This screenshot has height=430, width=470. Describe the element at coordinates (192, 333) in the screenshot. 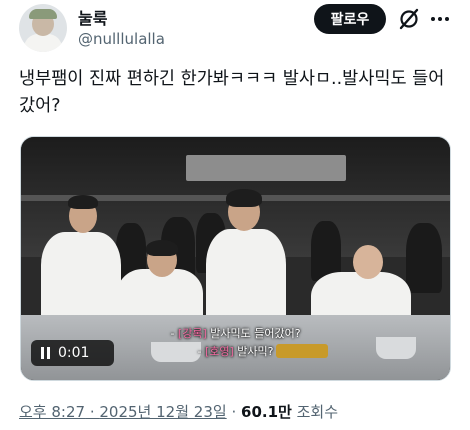

I see `subtitle-speaker: [강록]` at that location.